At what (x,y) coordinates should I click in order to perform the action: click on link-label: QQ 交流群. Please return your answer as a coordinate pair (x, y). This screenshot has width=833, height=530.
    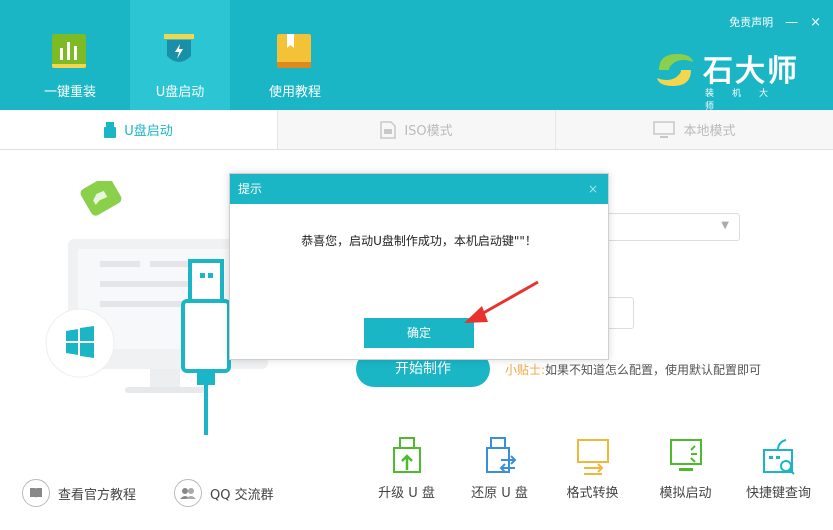
    Looking at the image, I should click on (242, 495).